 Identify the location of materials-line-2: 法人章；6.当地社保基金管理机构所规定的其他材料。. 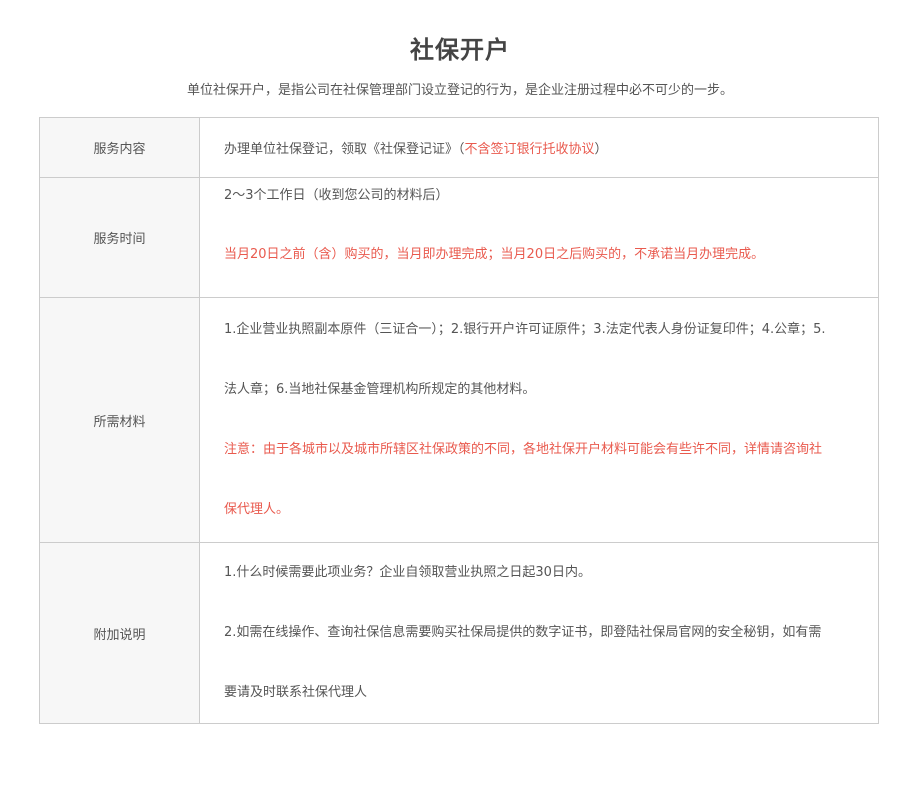
(380, 389).